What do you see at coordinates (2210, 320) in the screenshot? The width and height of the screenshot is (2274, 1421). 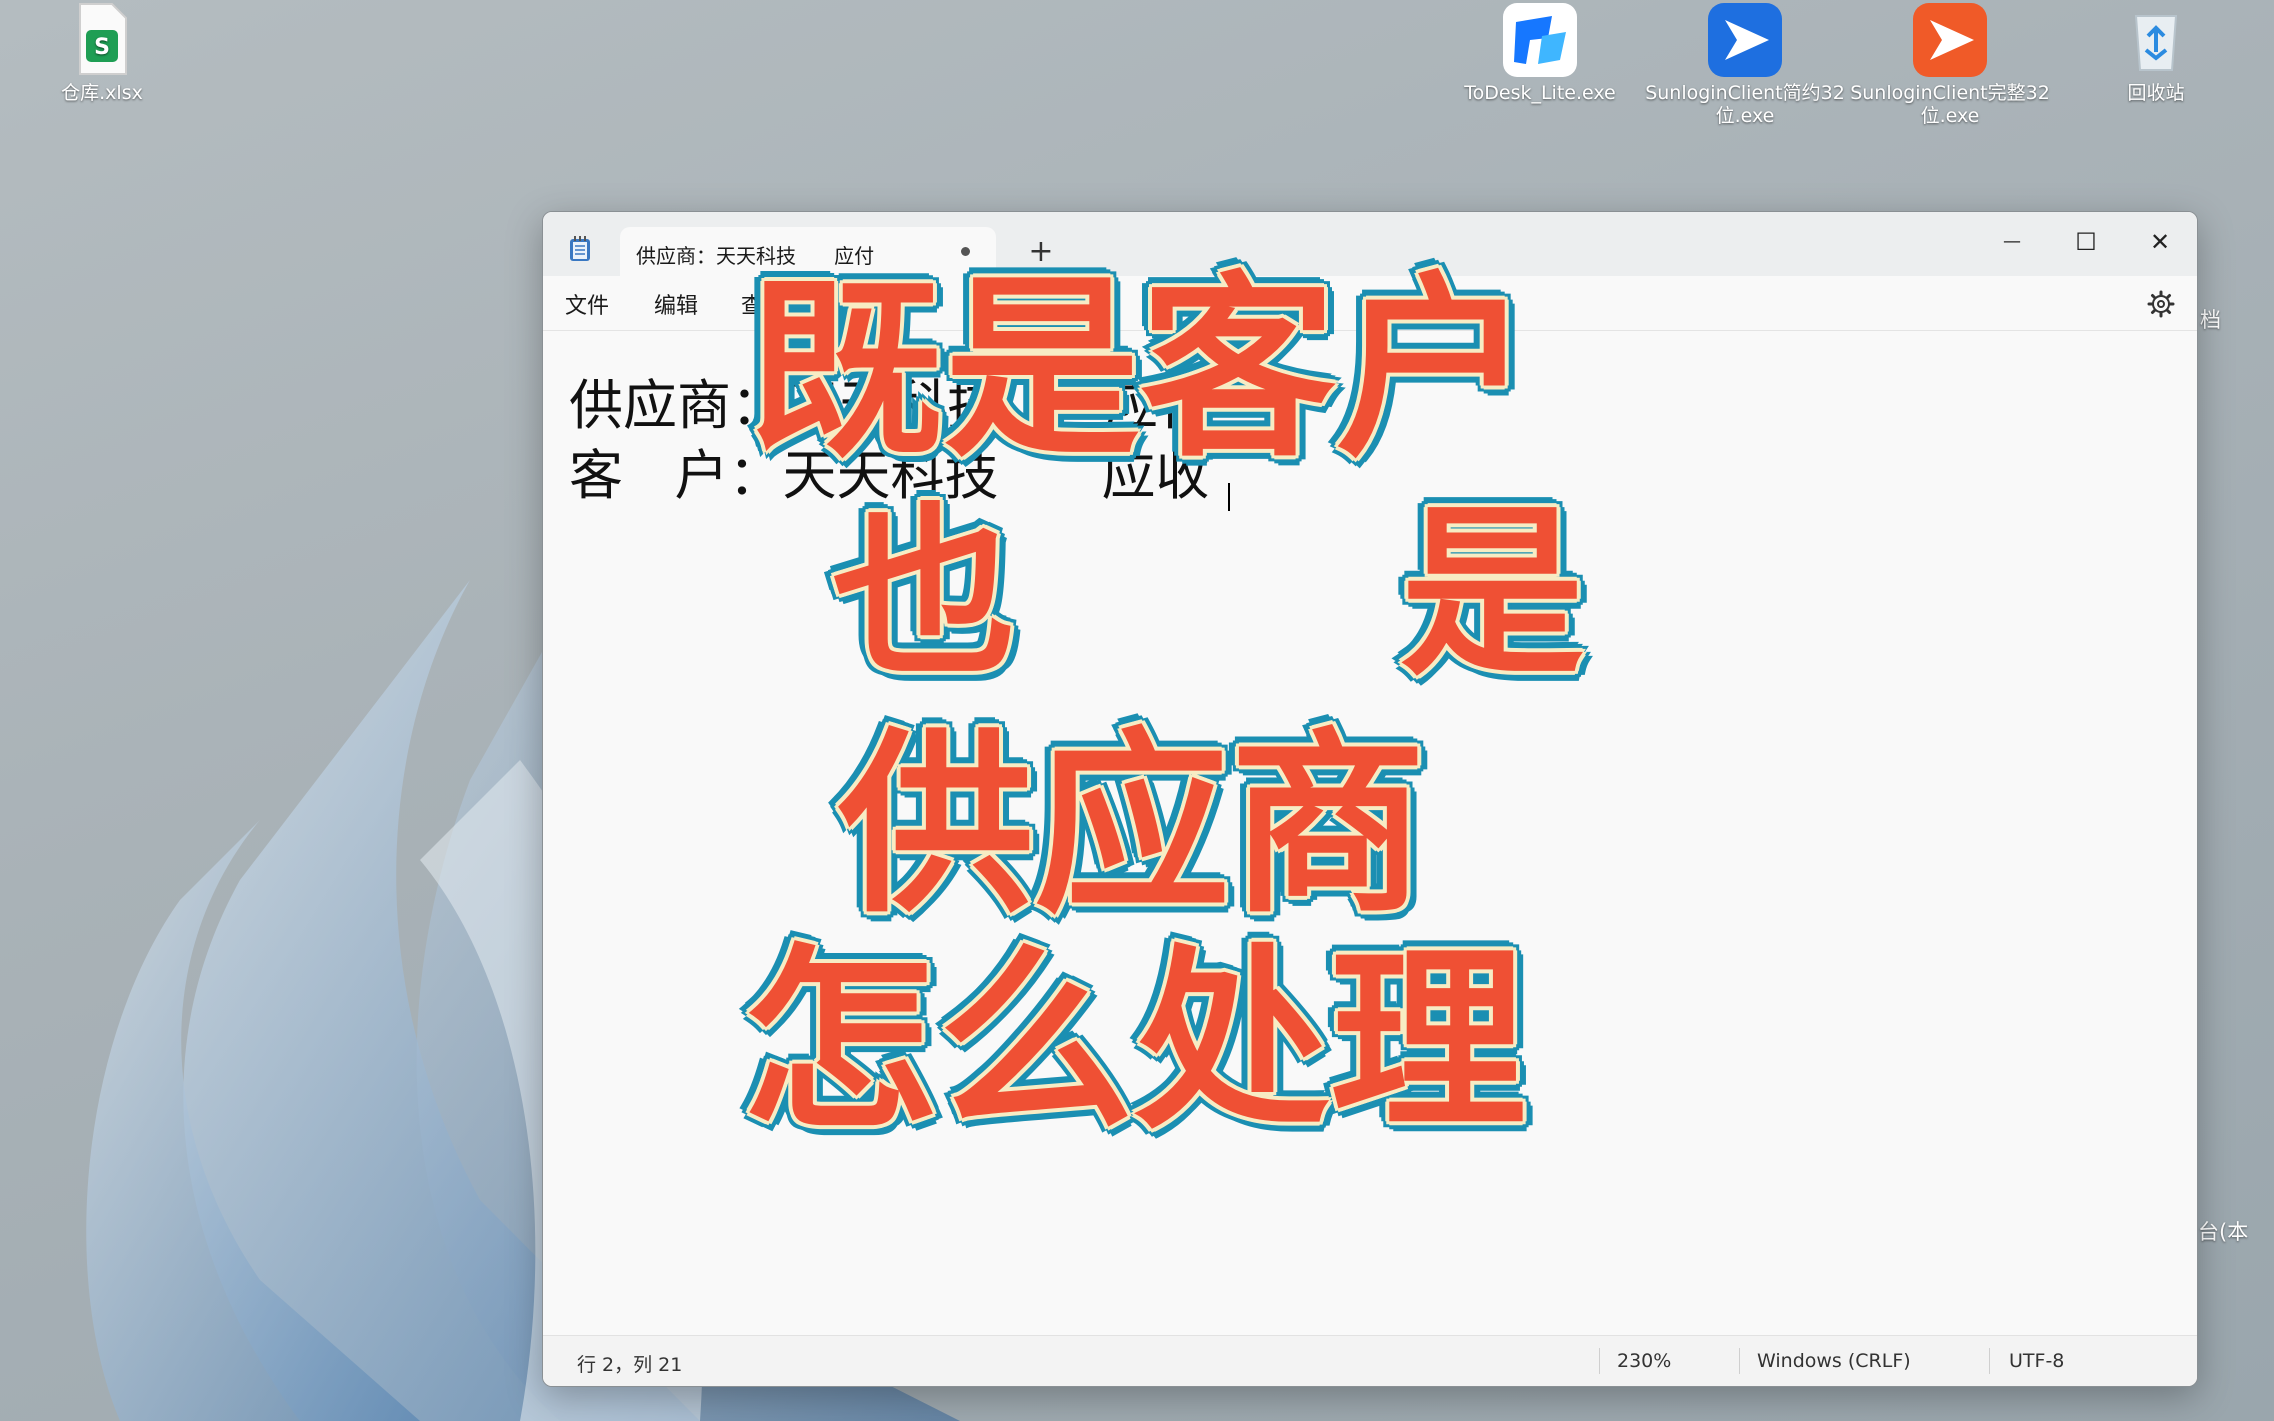 I see `desktop-edge-label: 档` at bounding box center [2210, 320].